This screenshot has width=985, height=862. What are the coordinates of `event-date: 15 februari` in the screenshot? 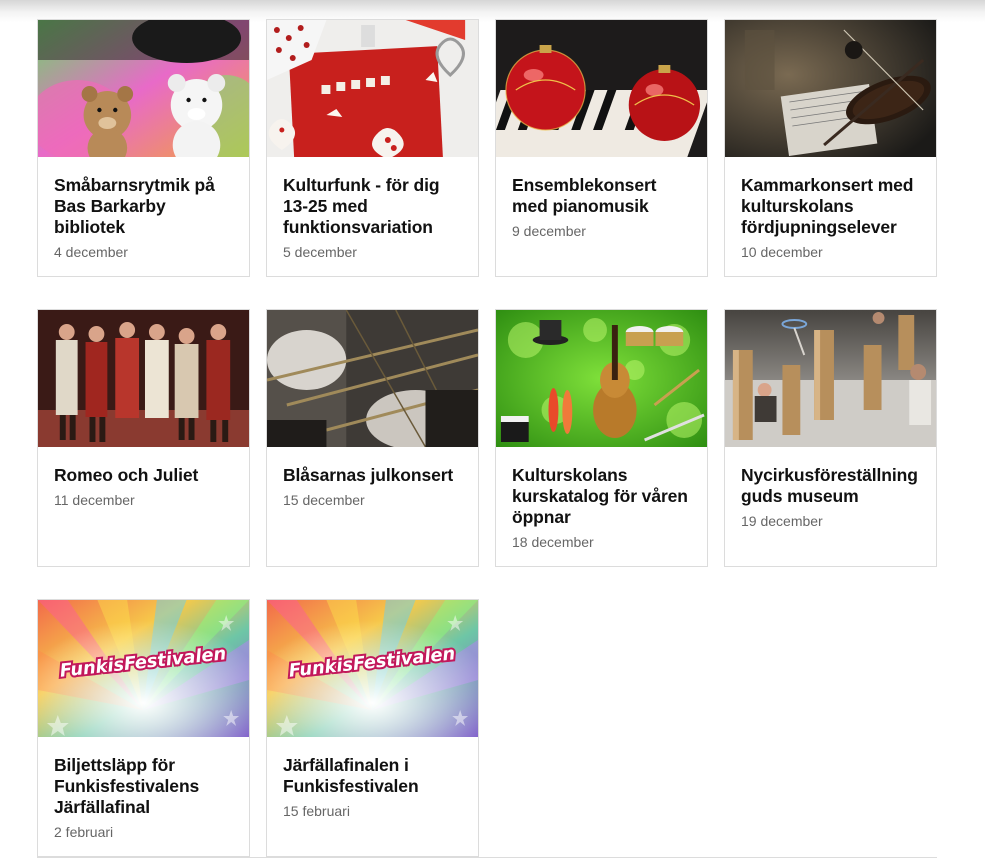 It's located at (316, 811).